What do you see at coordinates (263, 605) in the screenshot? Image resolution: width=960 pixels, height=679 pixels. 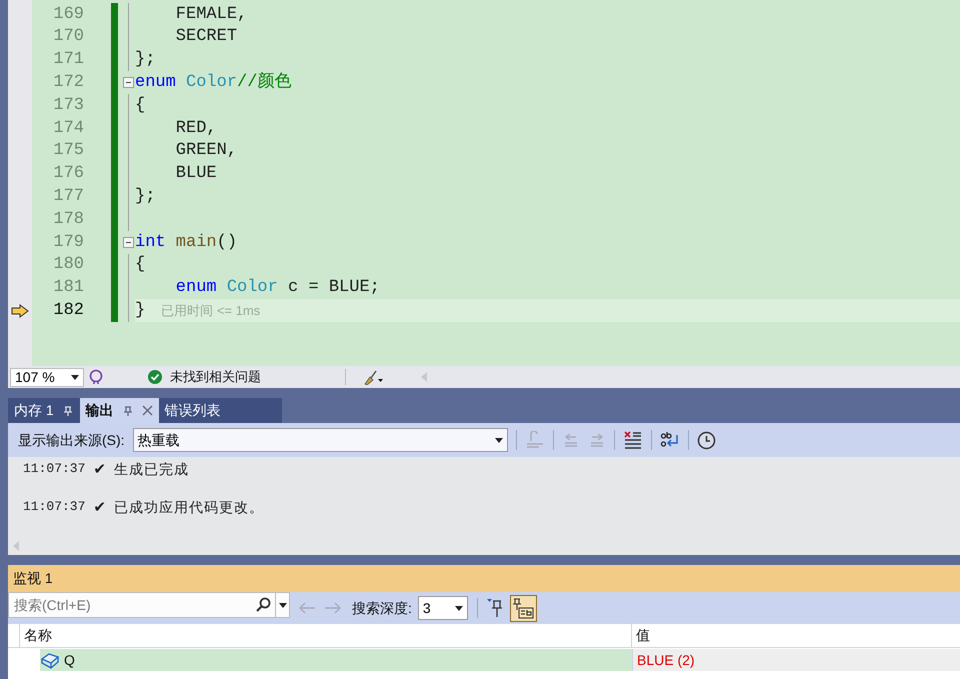 I see `search-icon` at bounding box center [263, 605].